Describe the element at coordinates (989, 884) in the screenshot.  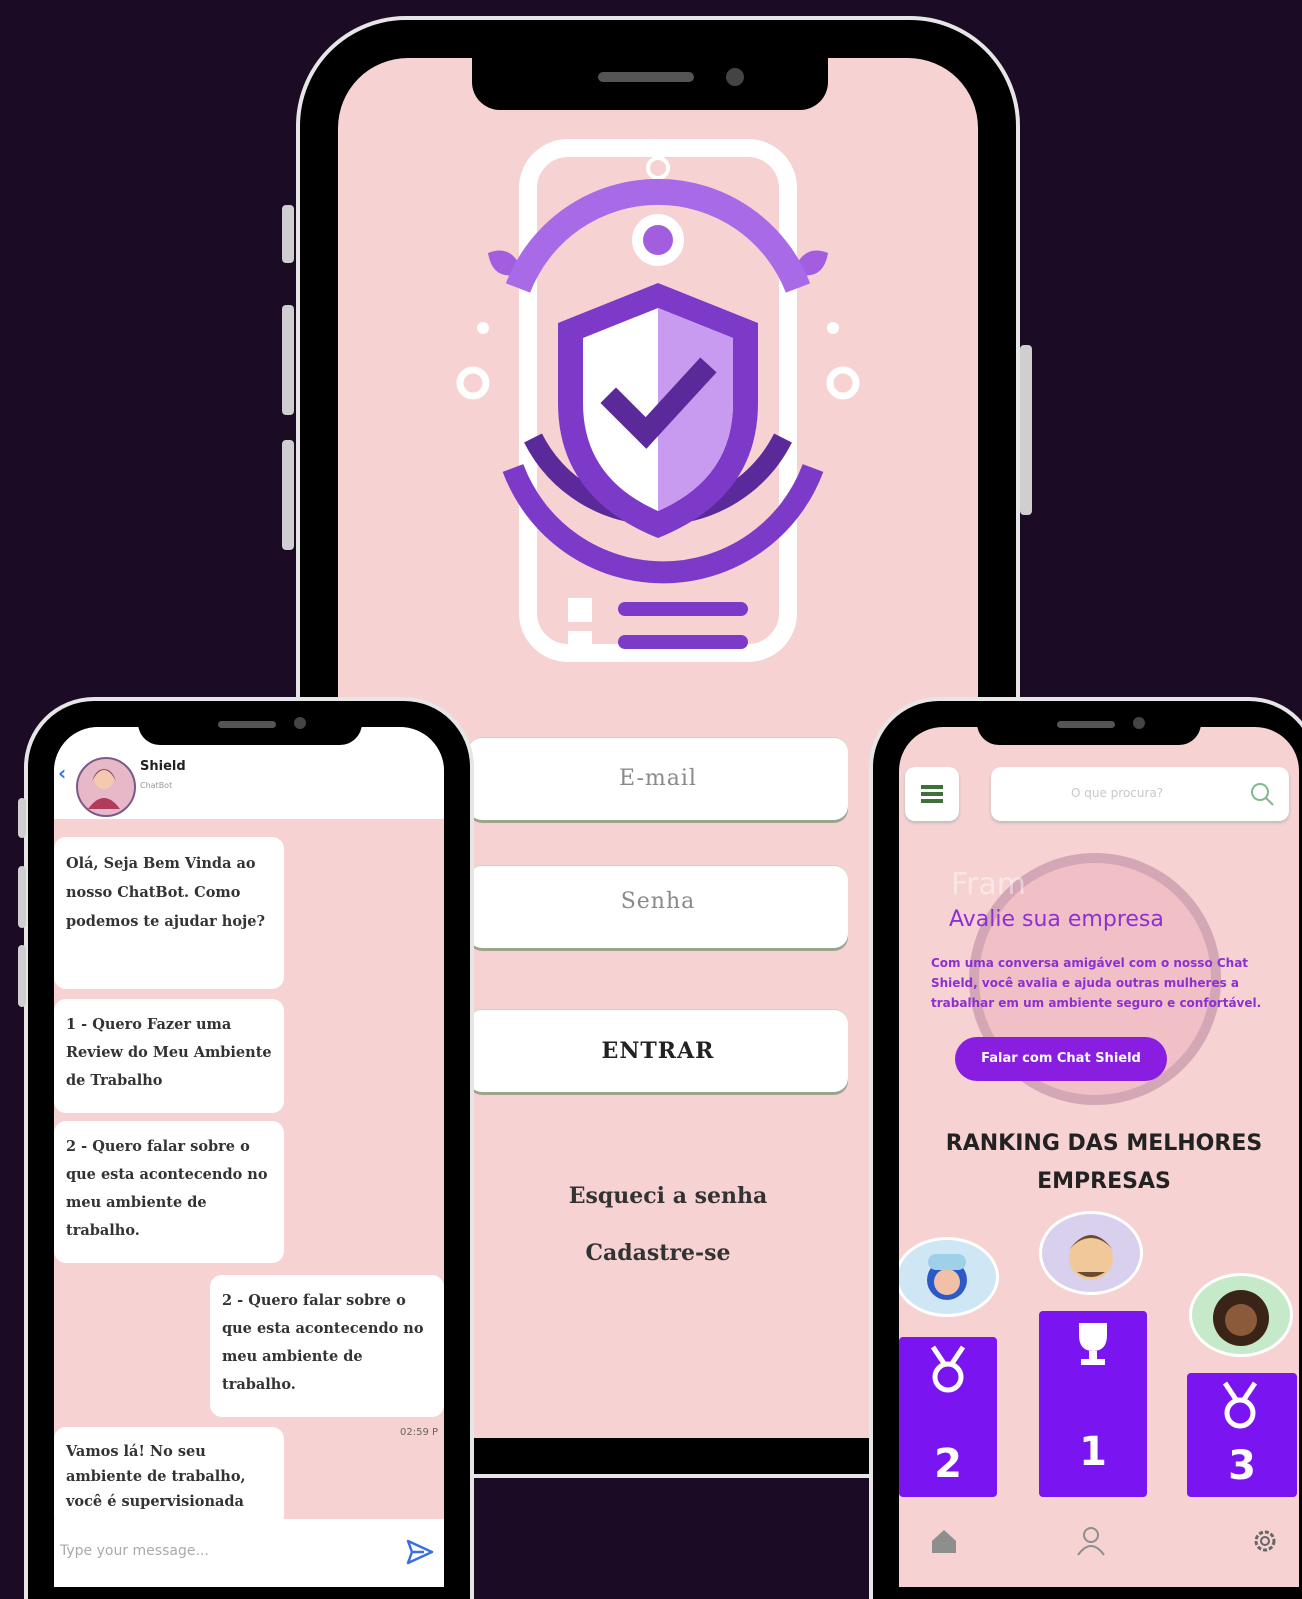
I see `hero-faded-title: Fram` at that location.